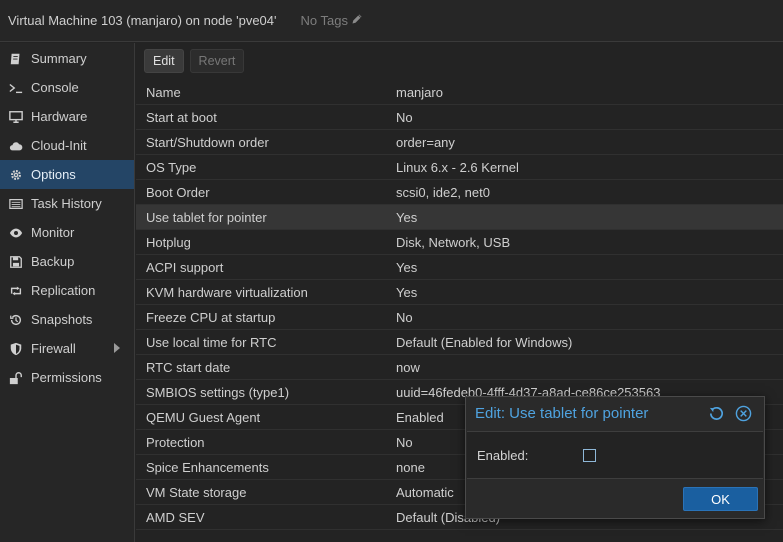 Image resolution: width=783 pixels, height=542 pixels. I want to click on table-row: Name manjaro, so click(459, 92).